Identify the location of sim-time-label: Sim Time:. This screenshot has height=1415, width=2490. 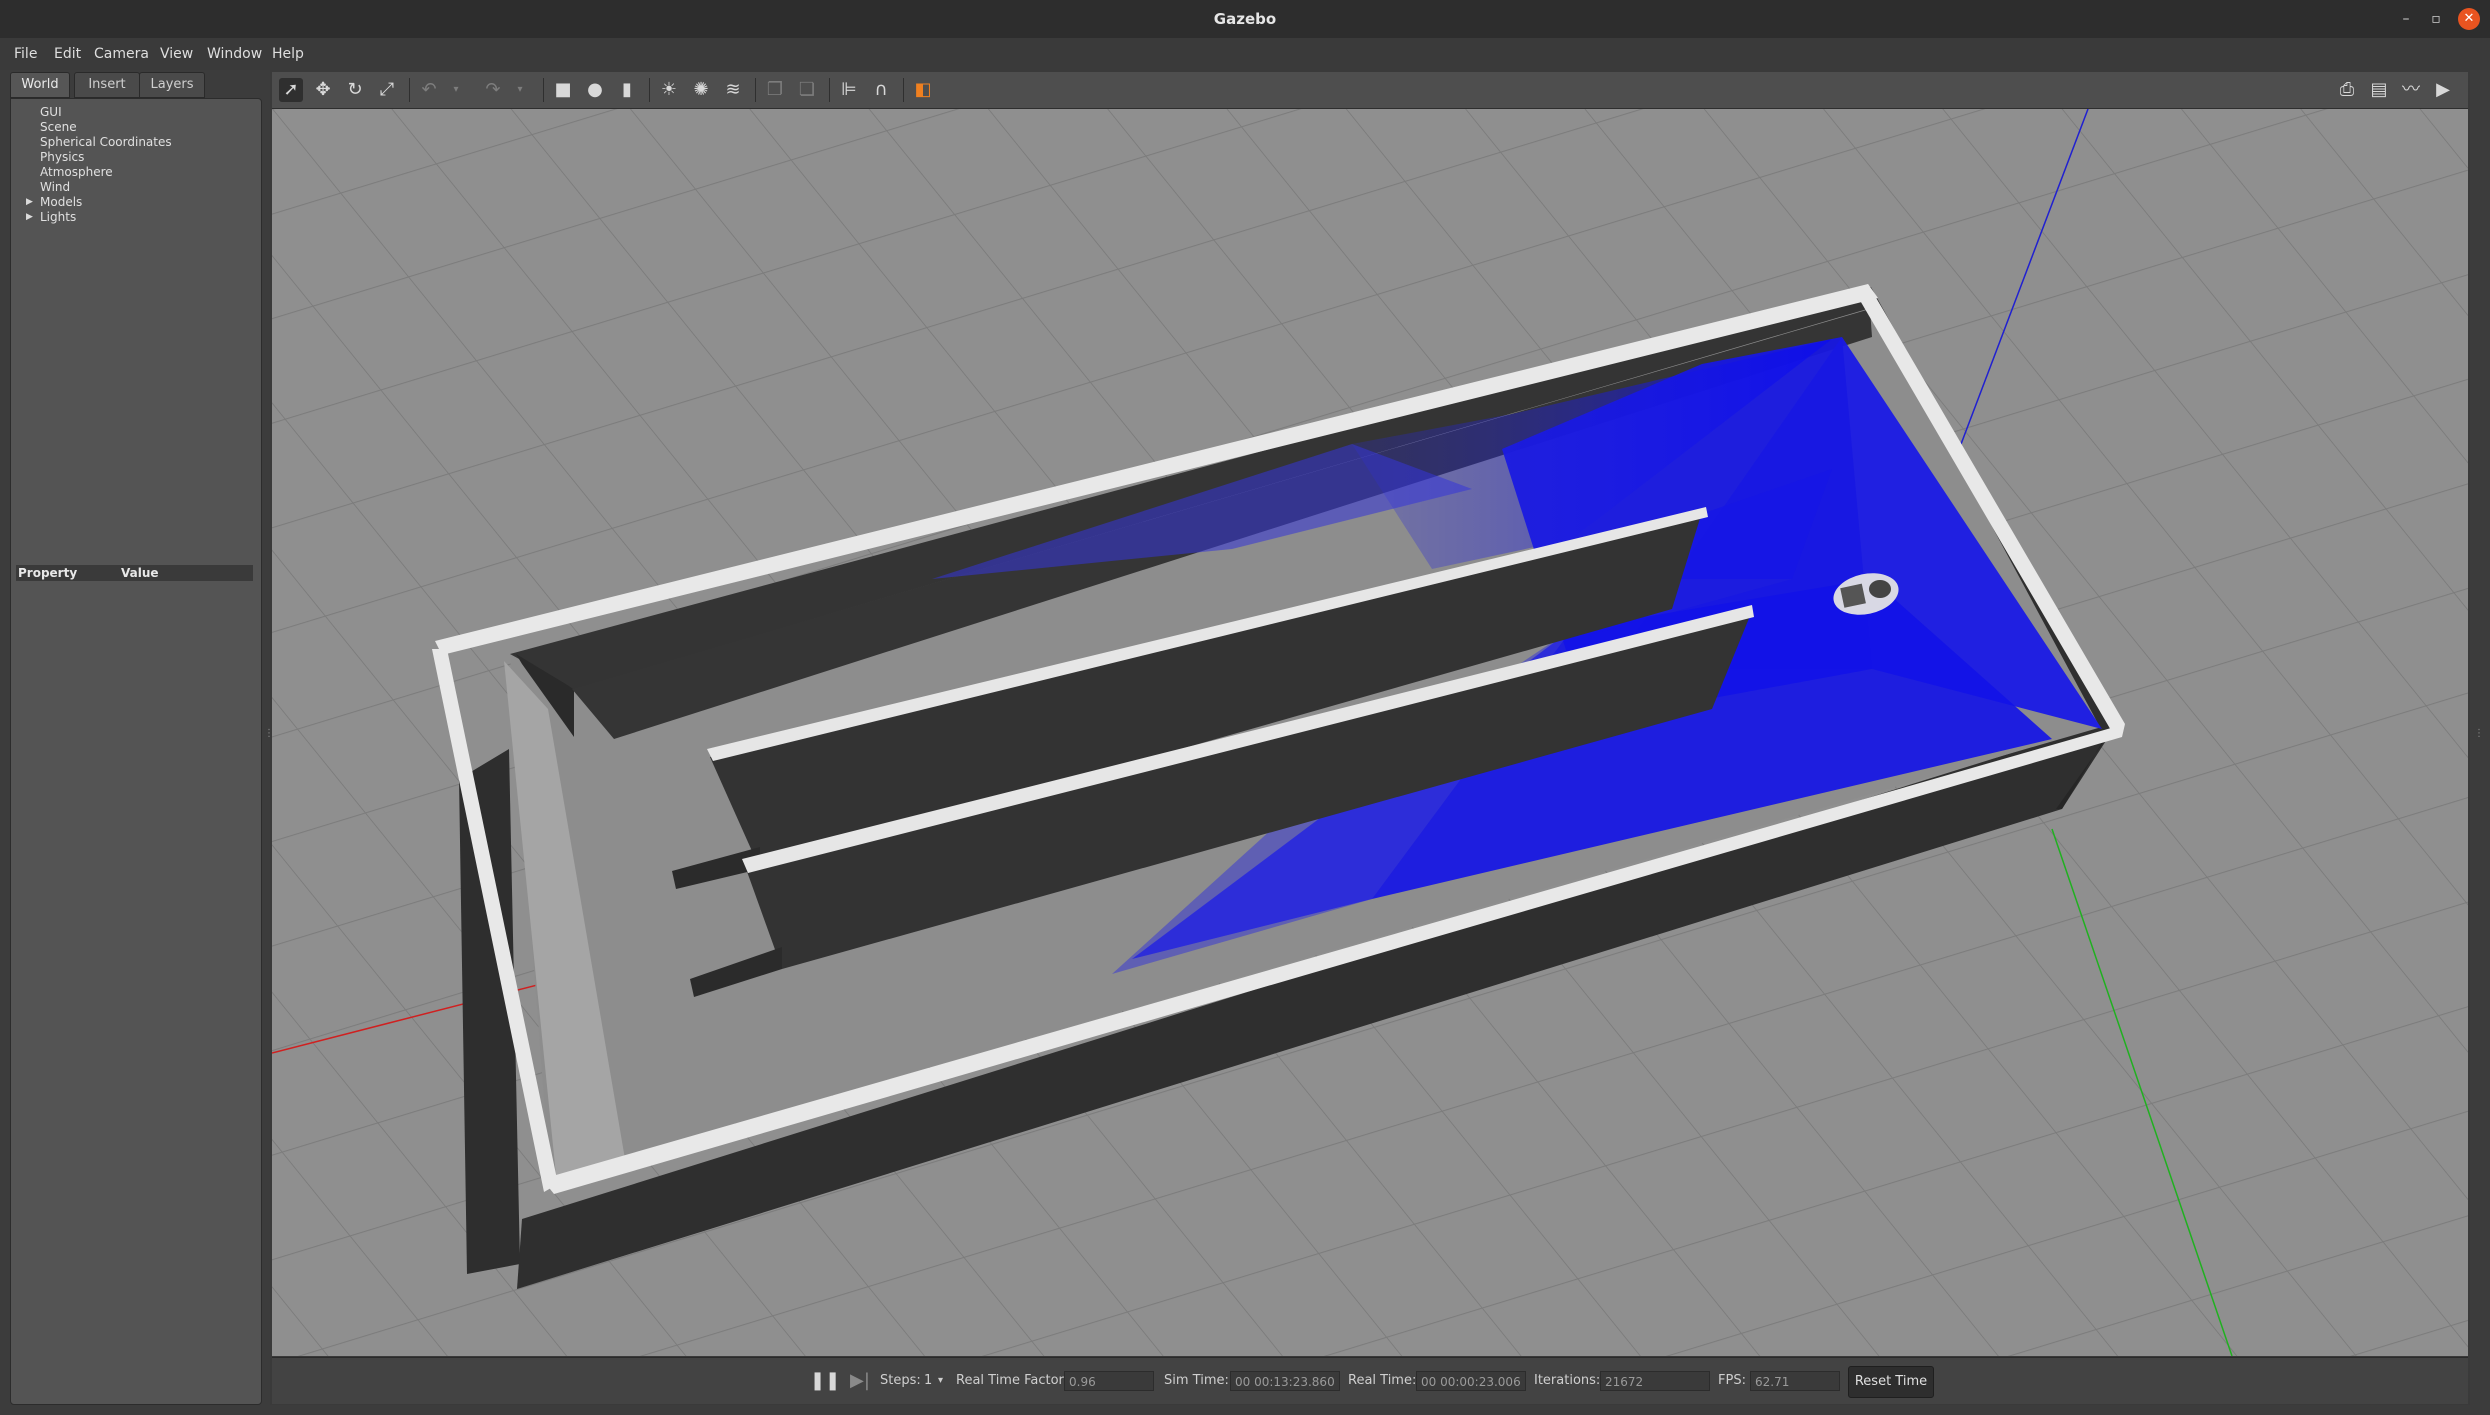
(1196, 1380).